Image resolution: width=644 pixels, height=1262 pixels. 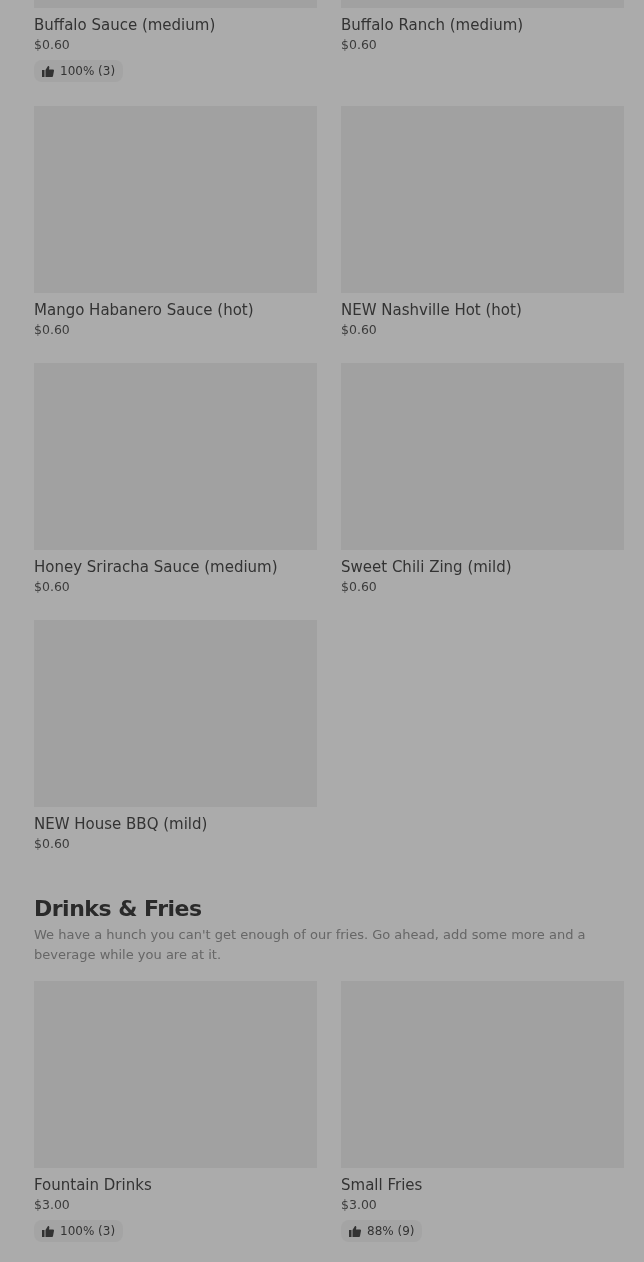 What do you see at coordinates (310, 945) in the screenshot?
I see `section-description: We have a hunch you can't get enough of our fries. Go ahead, add some more and a beverage while you are at it.` at bounding box center [310, 945].